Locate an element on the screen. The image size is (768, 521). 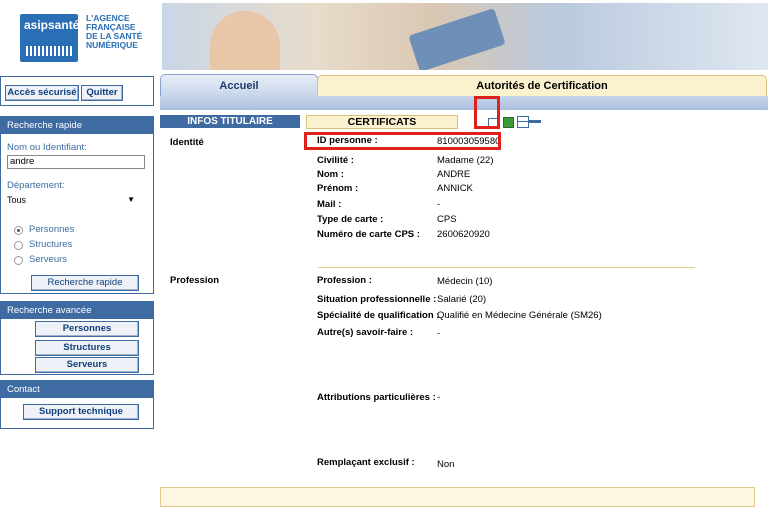
advanced-structures-button: Structures is located at coordinates (87, 348).